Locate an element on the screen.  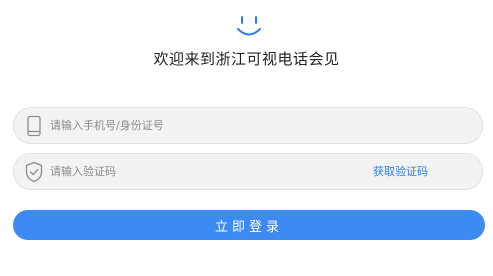
shield-check-icon is located at coordinates (34, 172).